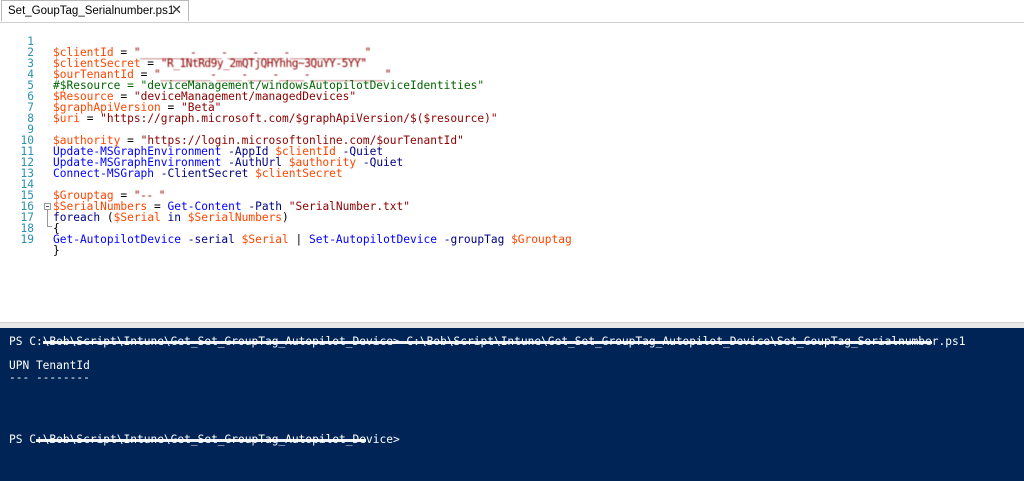  I want to click on code-line-8: 8, so click(512, 113).